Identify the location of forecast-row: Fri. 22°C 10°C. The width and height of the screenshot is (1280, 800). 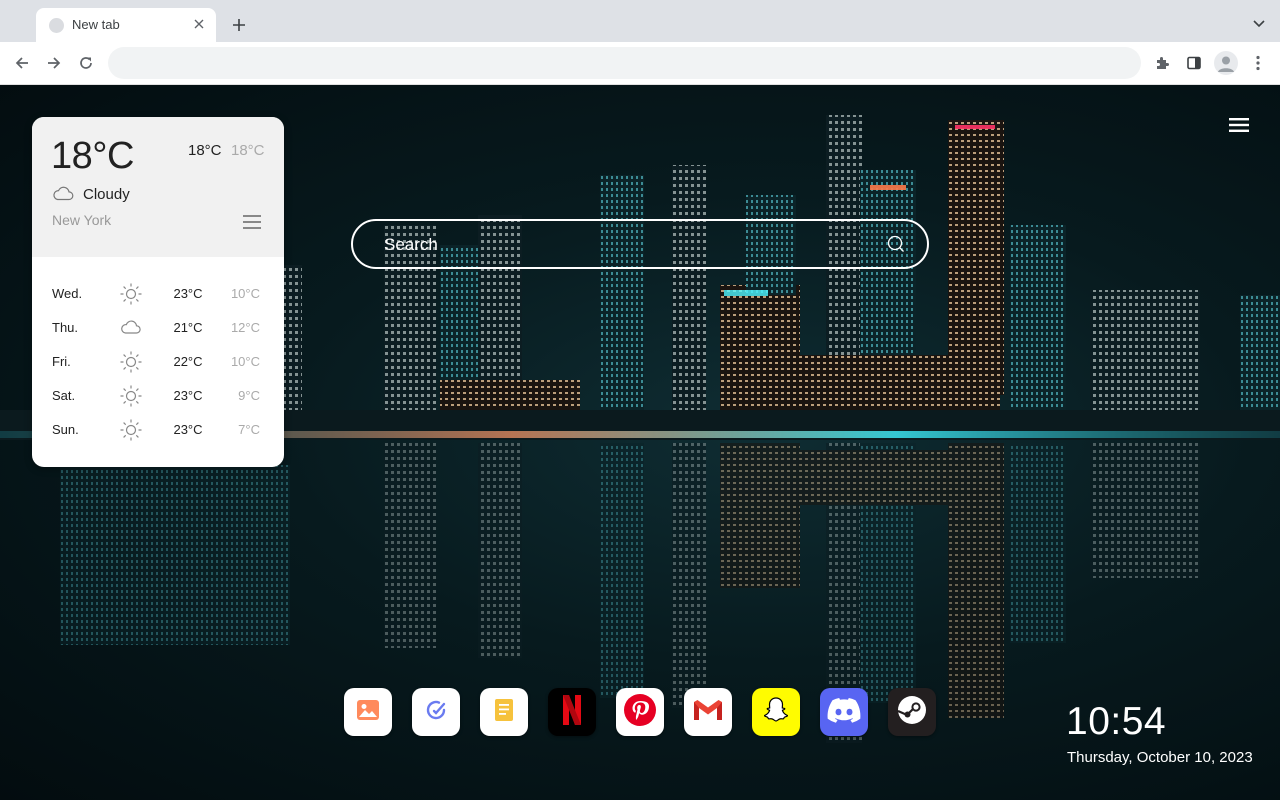
(158, 362).